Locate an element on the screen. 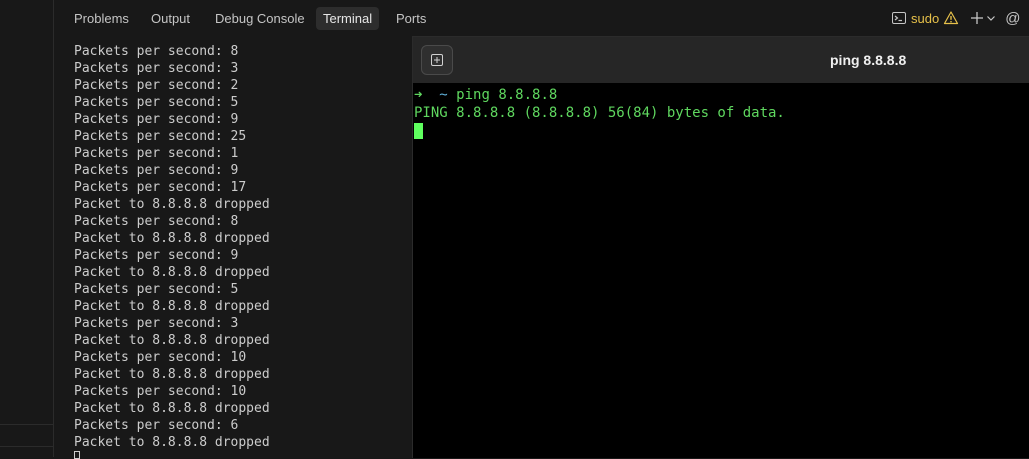  log-line: Packets per second: 2 is located at coordinates (156, 85).